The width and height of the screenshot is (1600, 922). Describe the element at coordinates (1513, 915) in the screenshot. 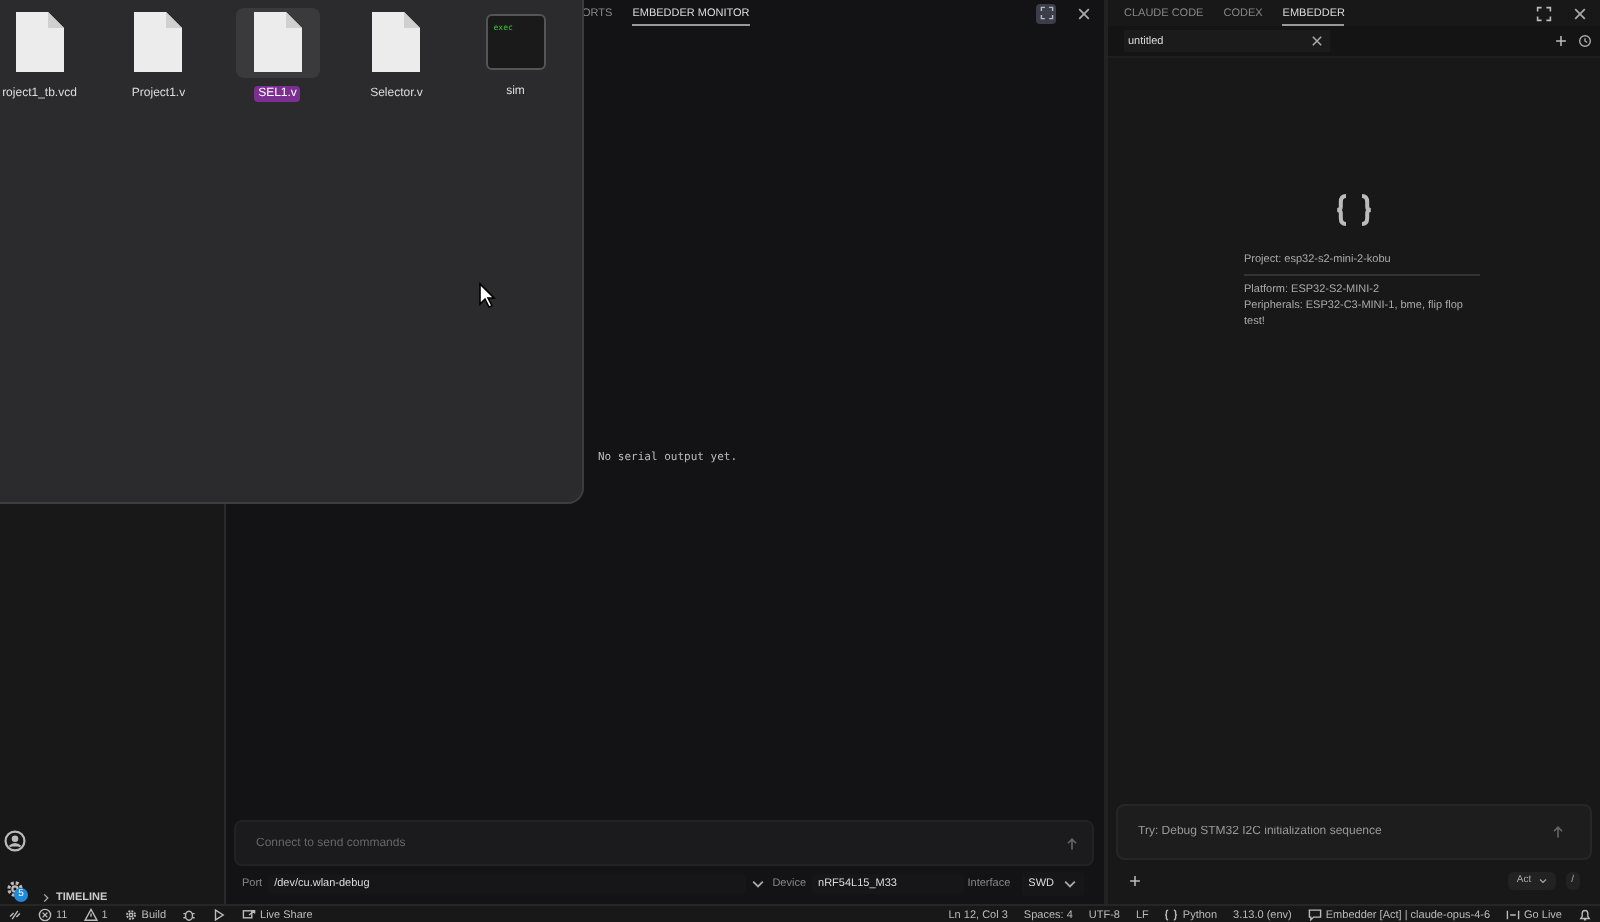

I see `broadcast-icon` at that location.